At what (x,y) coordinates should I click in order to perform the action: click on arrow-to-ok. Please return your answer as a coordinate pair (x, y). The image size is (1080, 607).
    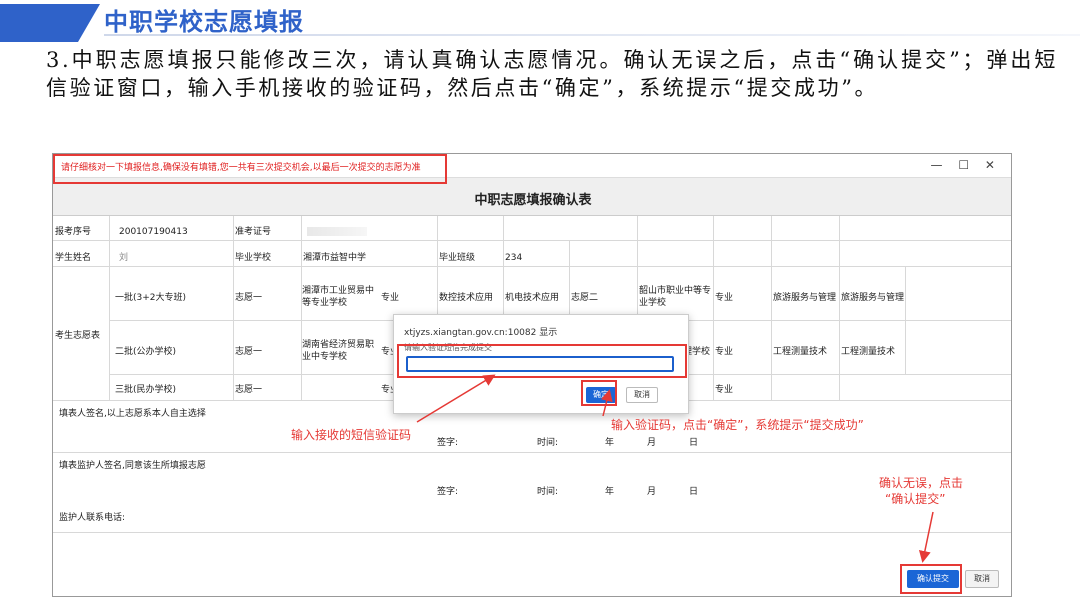
    Looking at the image, I should click on (606, 403).